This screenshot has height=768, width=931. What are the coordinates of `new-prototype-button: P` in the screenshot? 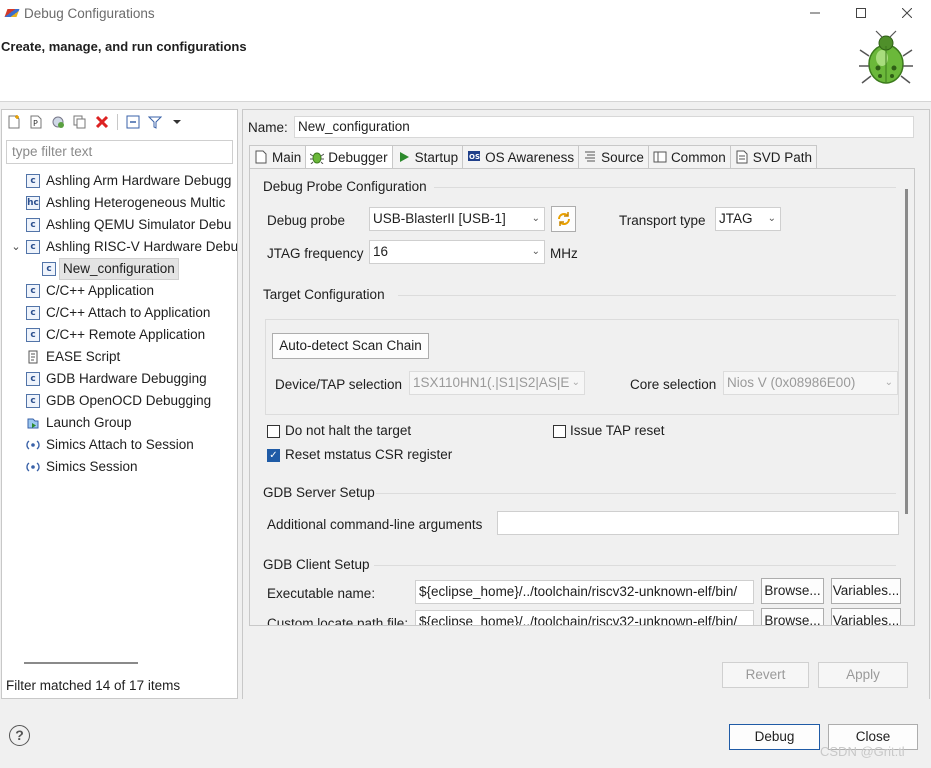 It's located at (36, 122).